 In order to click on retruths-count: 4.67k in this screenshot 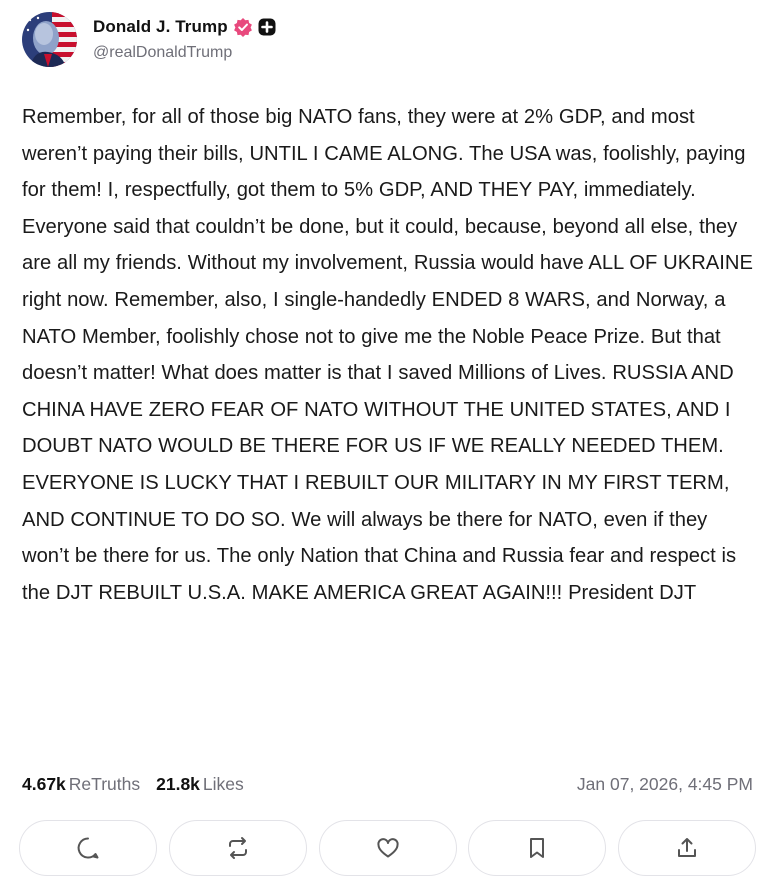, I will do `click(44, 784)`.